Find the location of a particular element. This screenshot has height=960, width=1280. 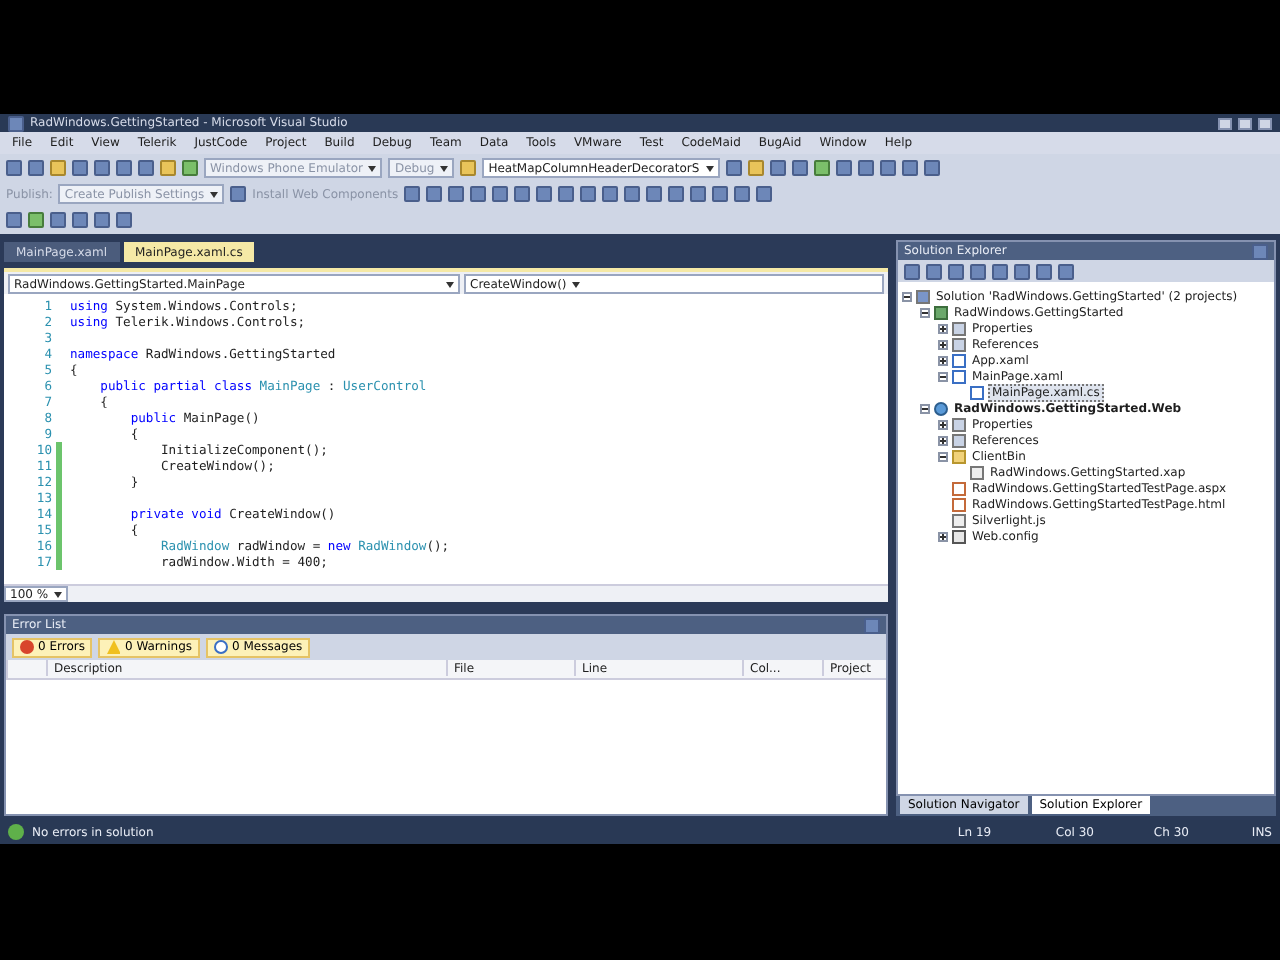

project-icon is located at coordinates (941, 312).